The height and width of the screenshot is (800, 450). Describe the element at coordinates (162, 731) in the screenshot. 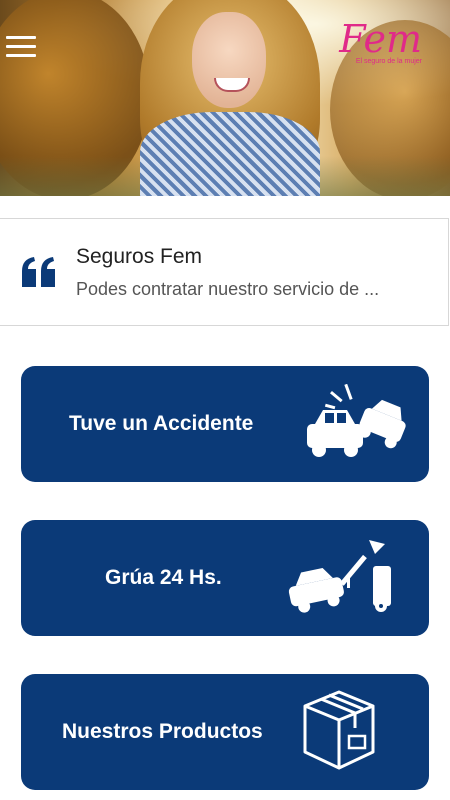

I see `products-button-label: Nuestros Productos` at that location.